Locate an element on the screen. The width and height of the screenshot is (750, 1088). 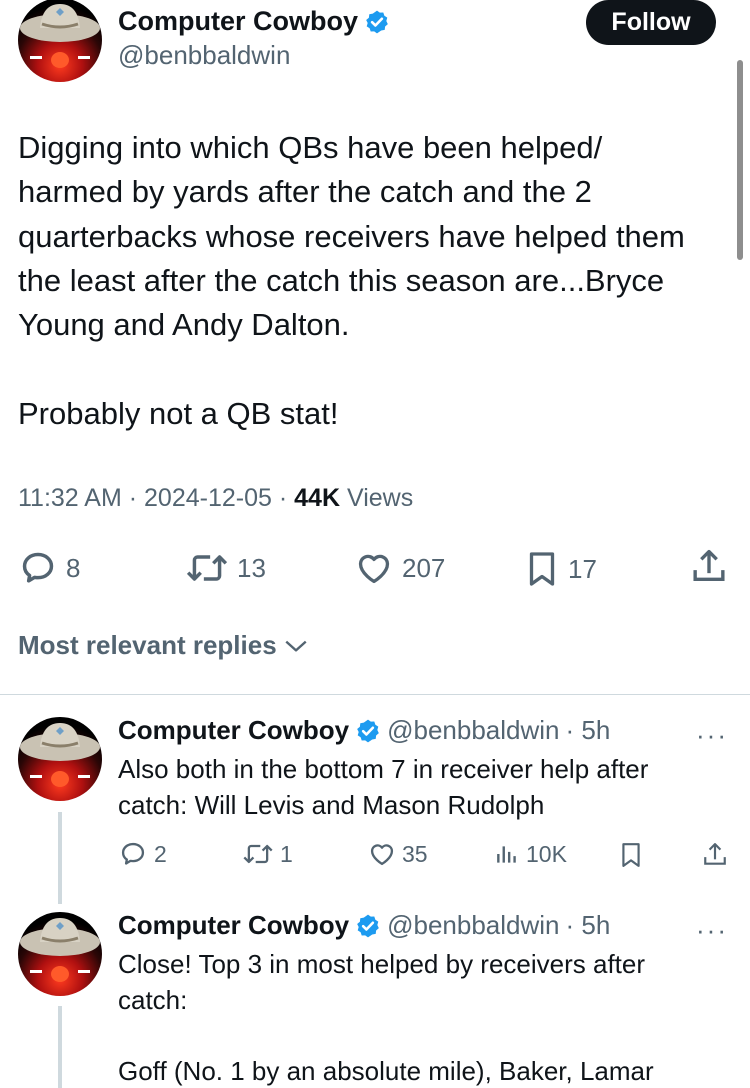
repost-button: 13 is located at coordinates (225, 568).